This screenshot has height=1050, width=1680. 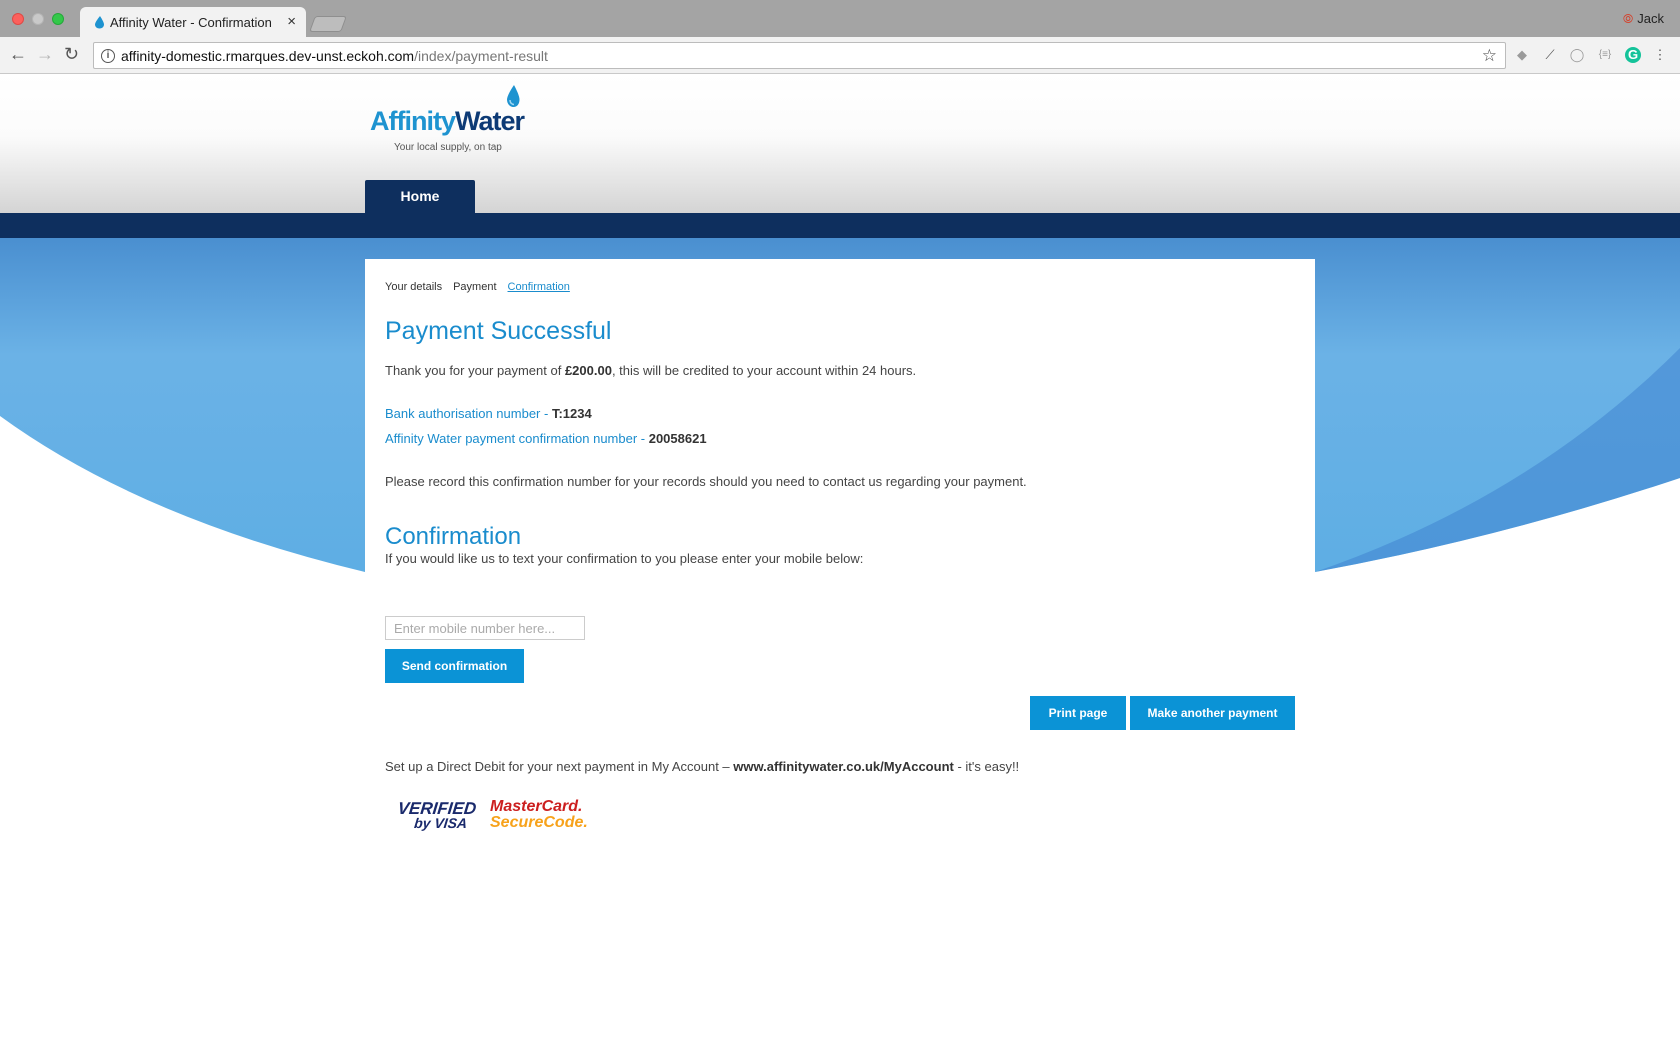 What do you see at coordinates (1650, 18) in the screenshot?
I see `profile-name: Jack` at bounding box center [1650, 18].